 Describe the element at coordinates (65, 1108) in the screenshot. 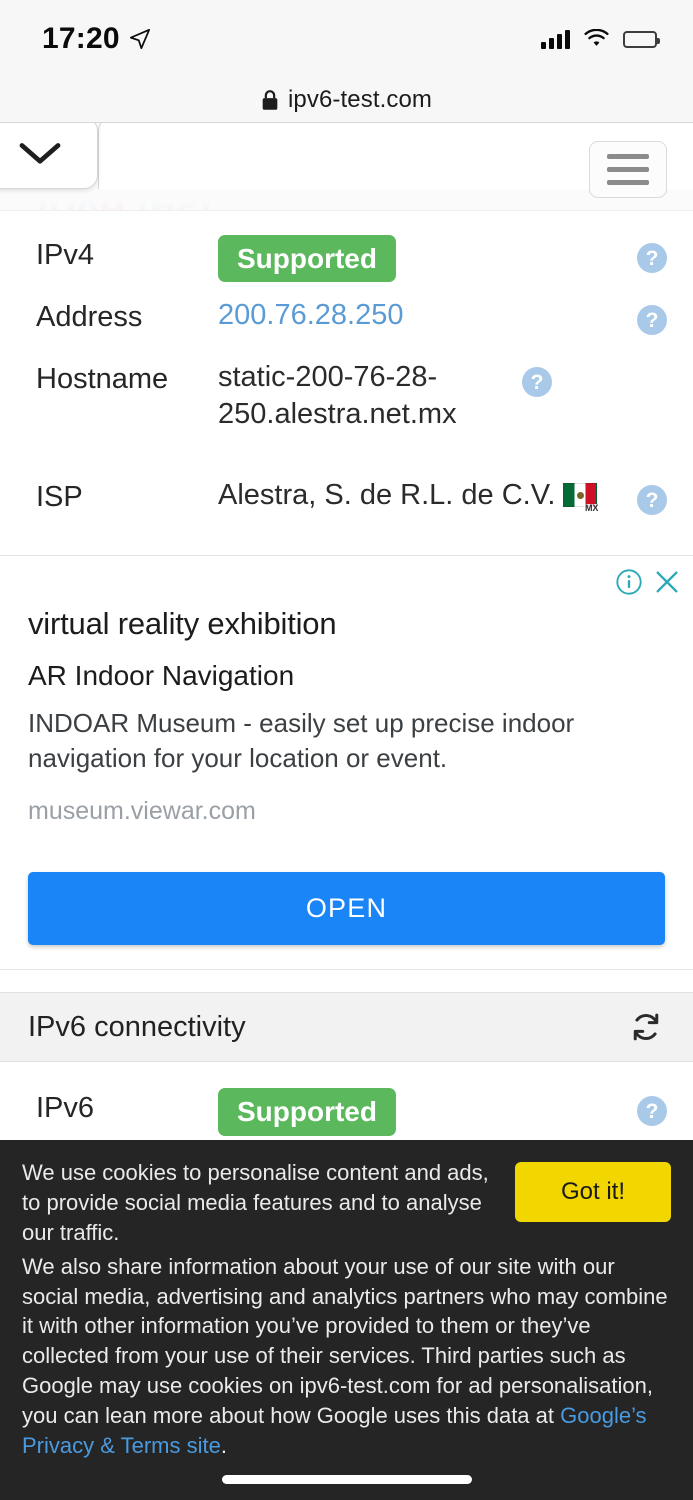

I see `row-label: IPv6` at that location.